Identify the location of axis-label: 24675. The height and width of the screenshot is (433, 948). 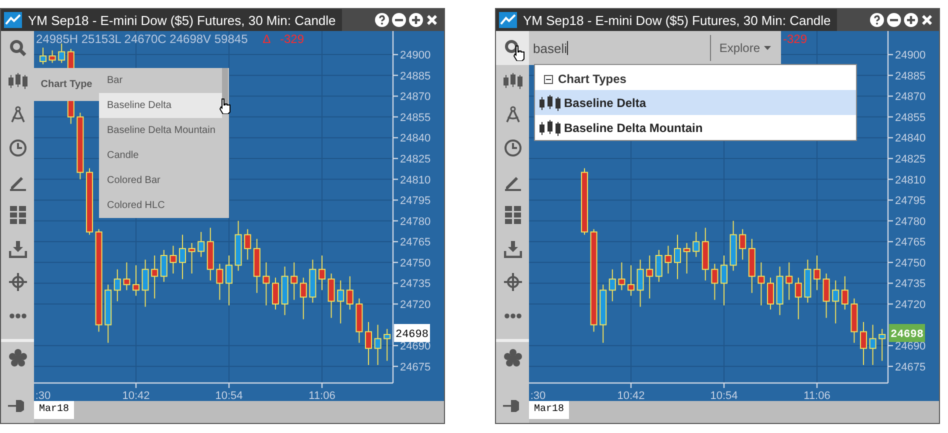
(910, 367).